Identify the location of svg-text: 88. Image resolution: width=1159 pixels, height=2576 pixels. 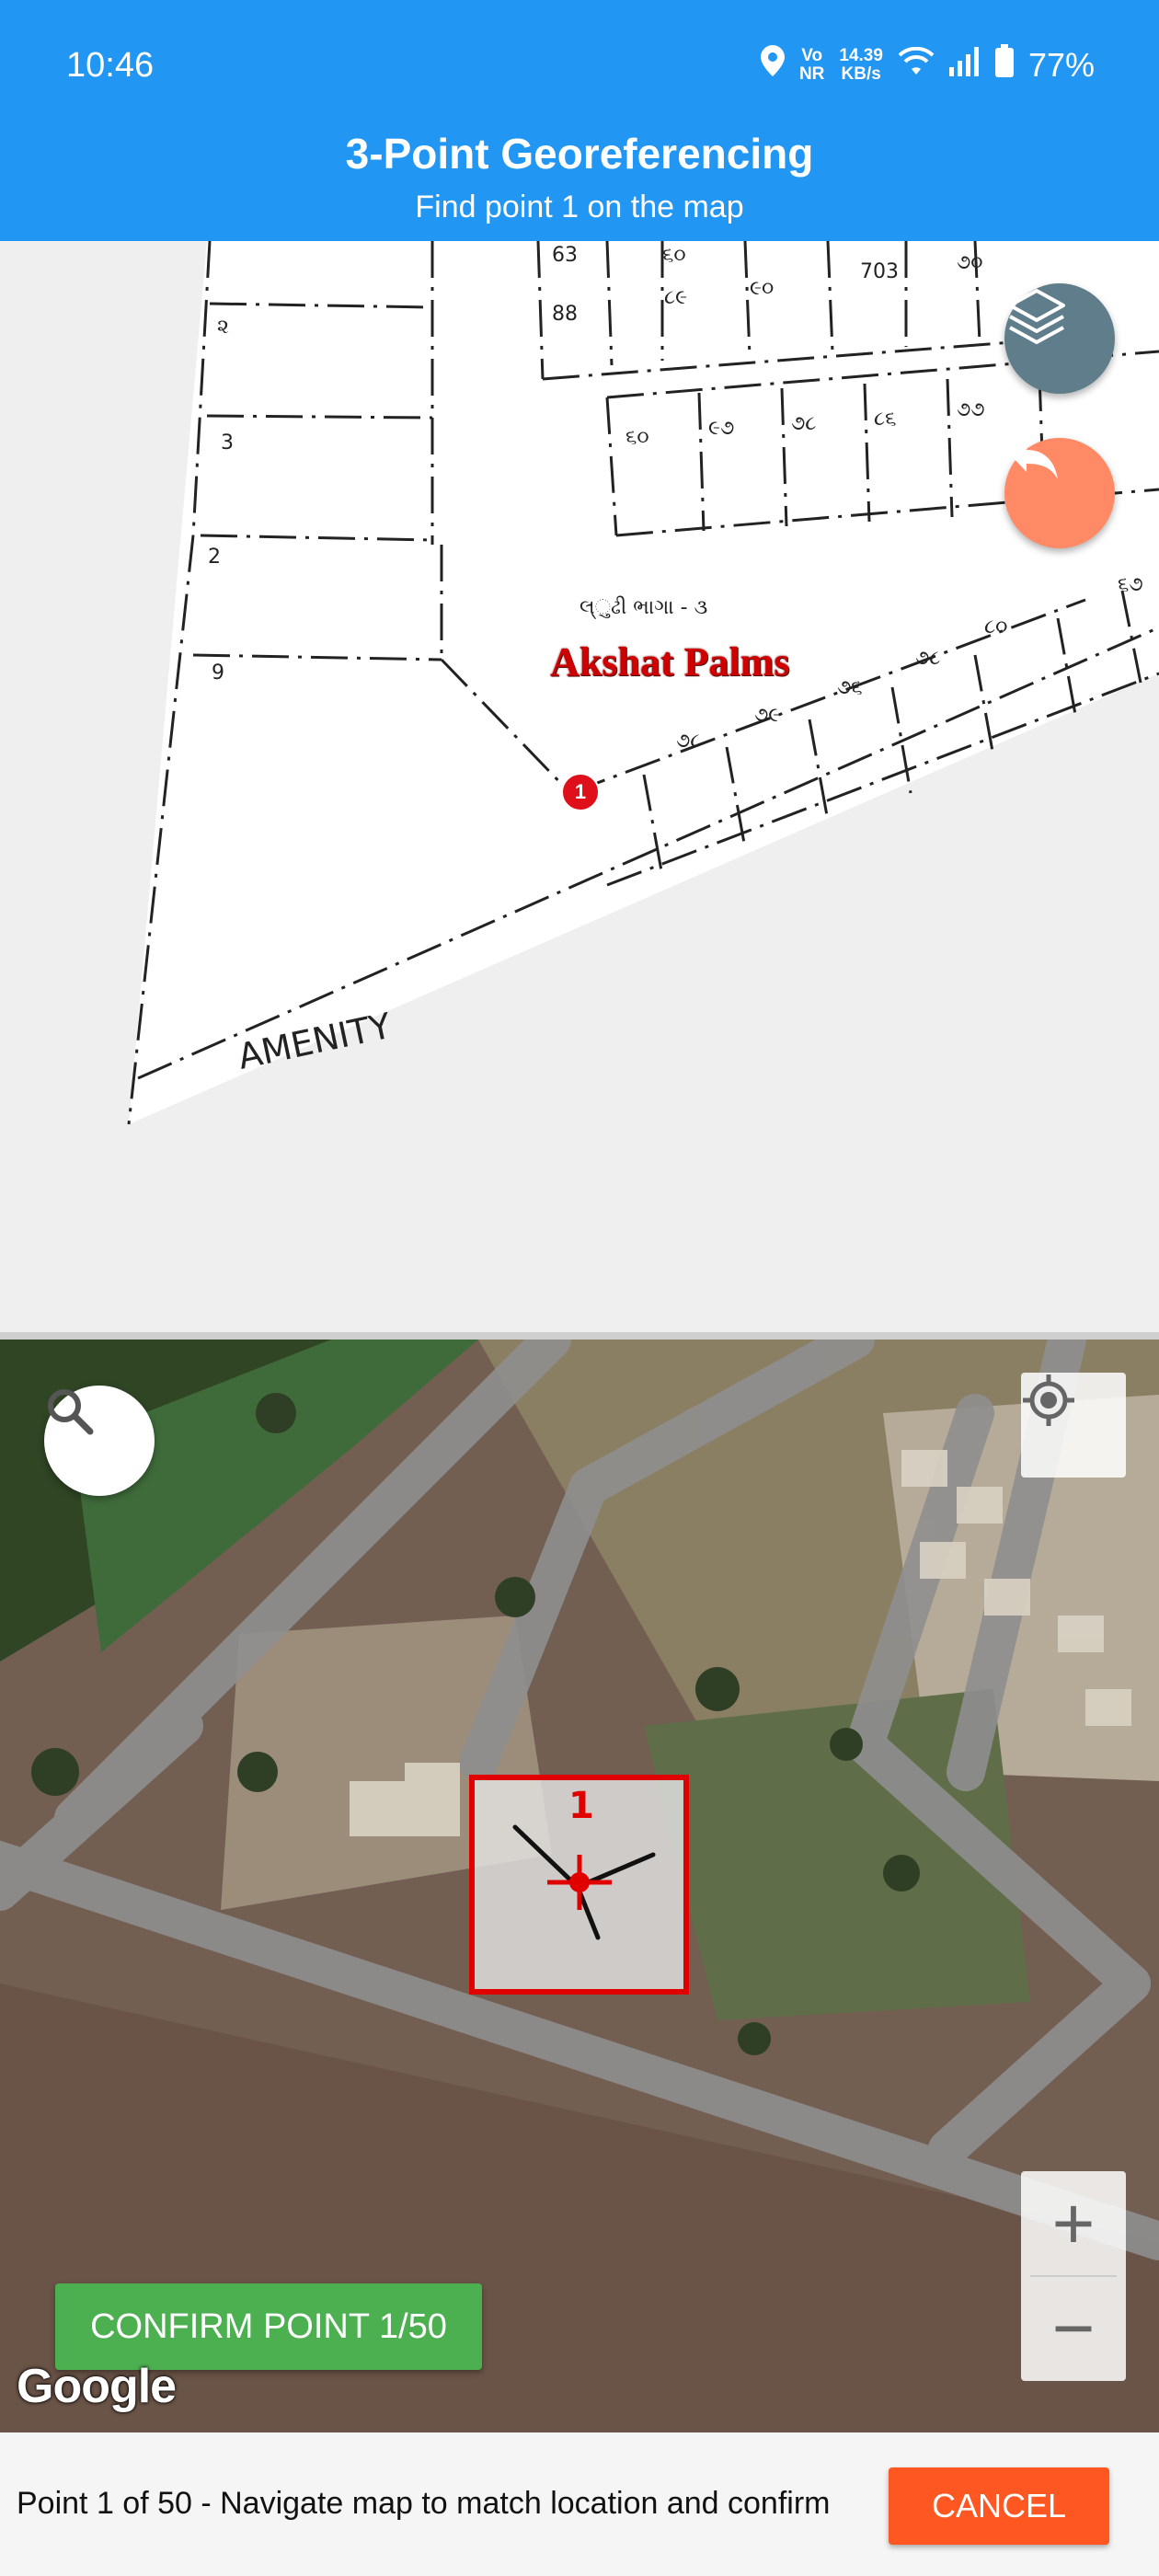
(565, 314).